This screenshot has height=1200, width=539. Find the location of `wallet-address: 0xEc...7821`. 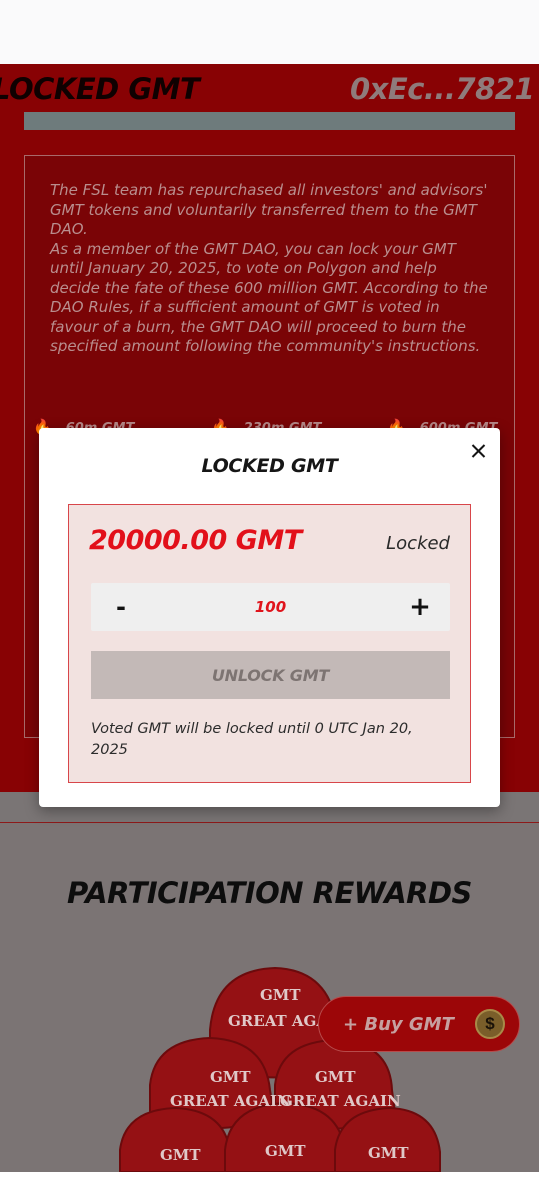

wallet-address: 0xEc...7821 is located at coordinates (442, 89).